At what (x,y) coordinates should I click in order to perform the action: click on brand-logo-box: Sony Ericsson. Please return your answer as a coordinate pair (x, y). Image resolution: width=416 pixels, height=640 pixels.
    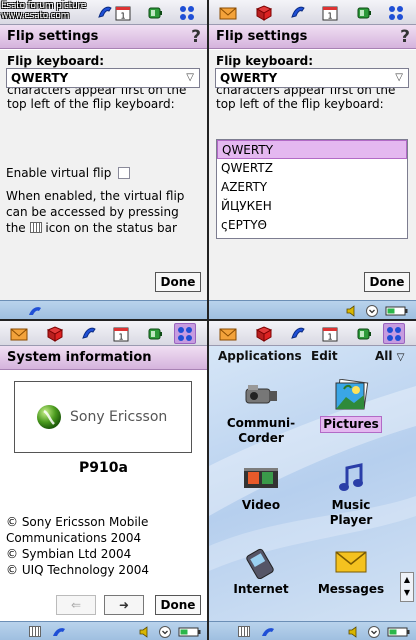
    Looking at the image, I should click on (103, 417).